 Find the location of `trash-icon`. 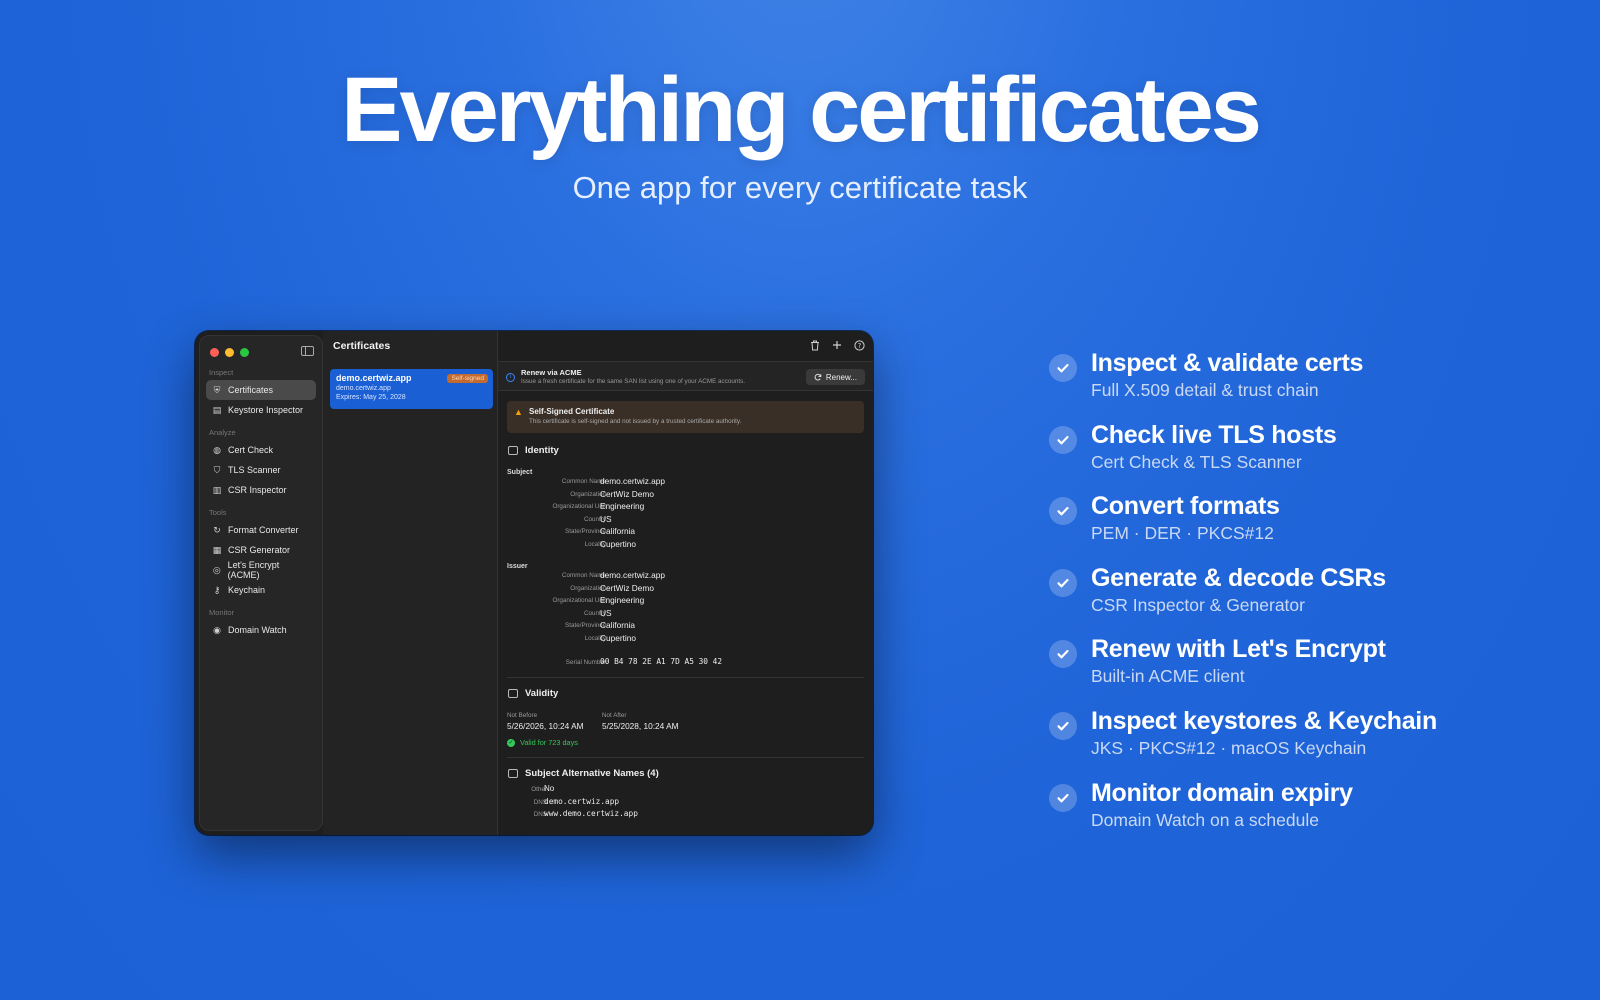

trash-icon is located at coordinates (815, 345).